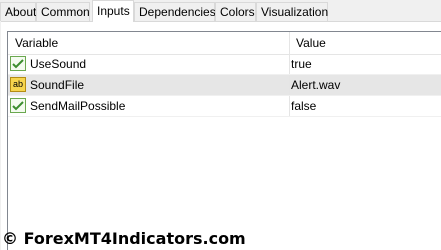  I want to click on tab-inputs: Inputs, so click(113, 11).